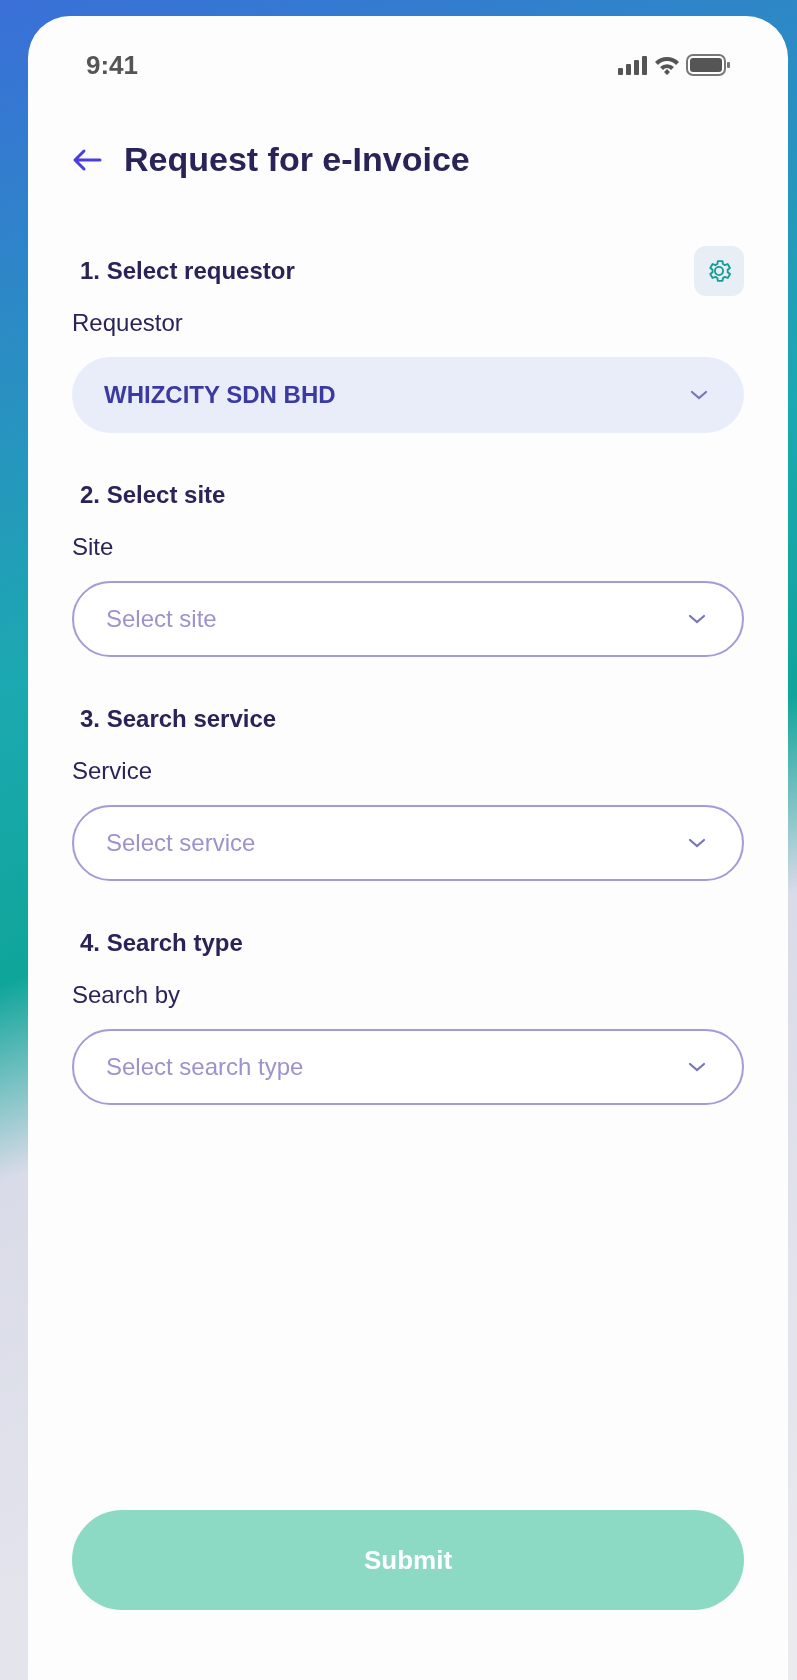 The width and height of the screenshot is (797, 1680). I want to click on select-dropdown: Select search type, so click(408, 1067).